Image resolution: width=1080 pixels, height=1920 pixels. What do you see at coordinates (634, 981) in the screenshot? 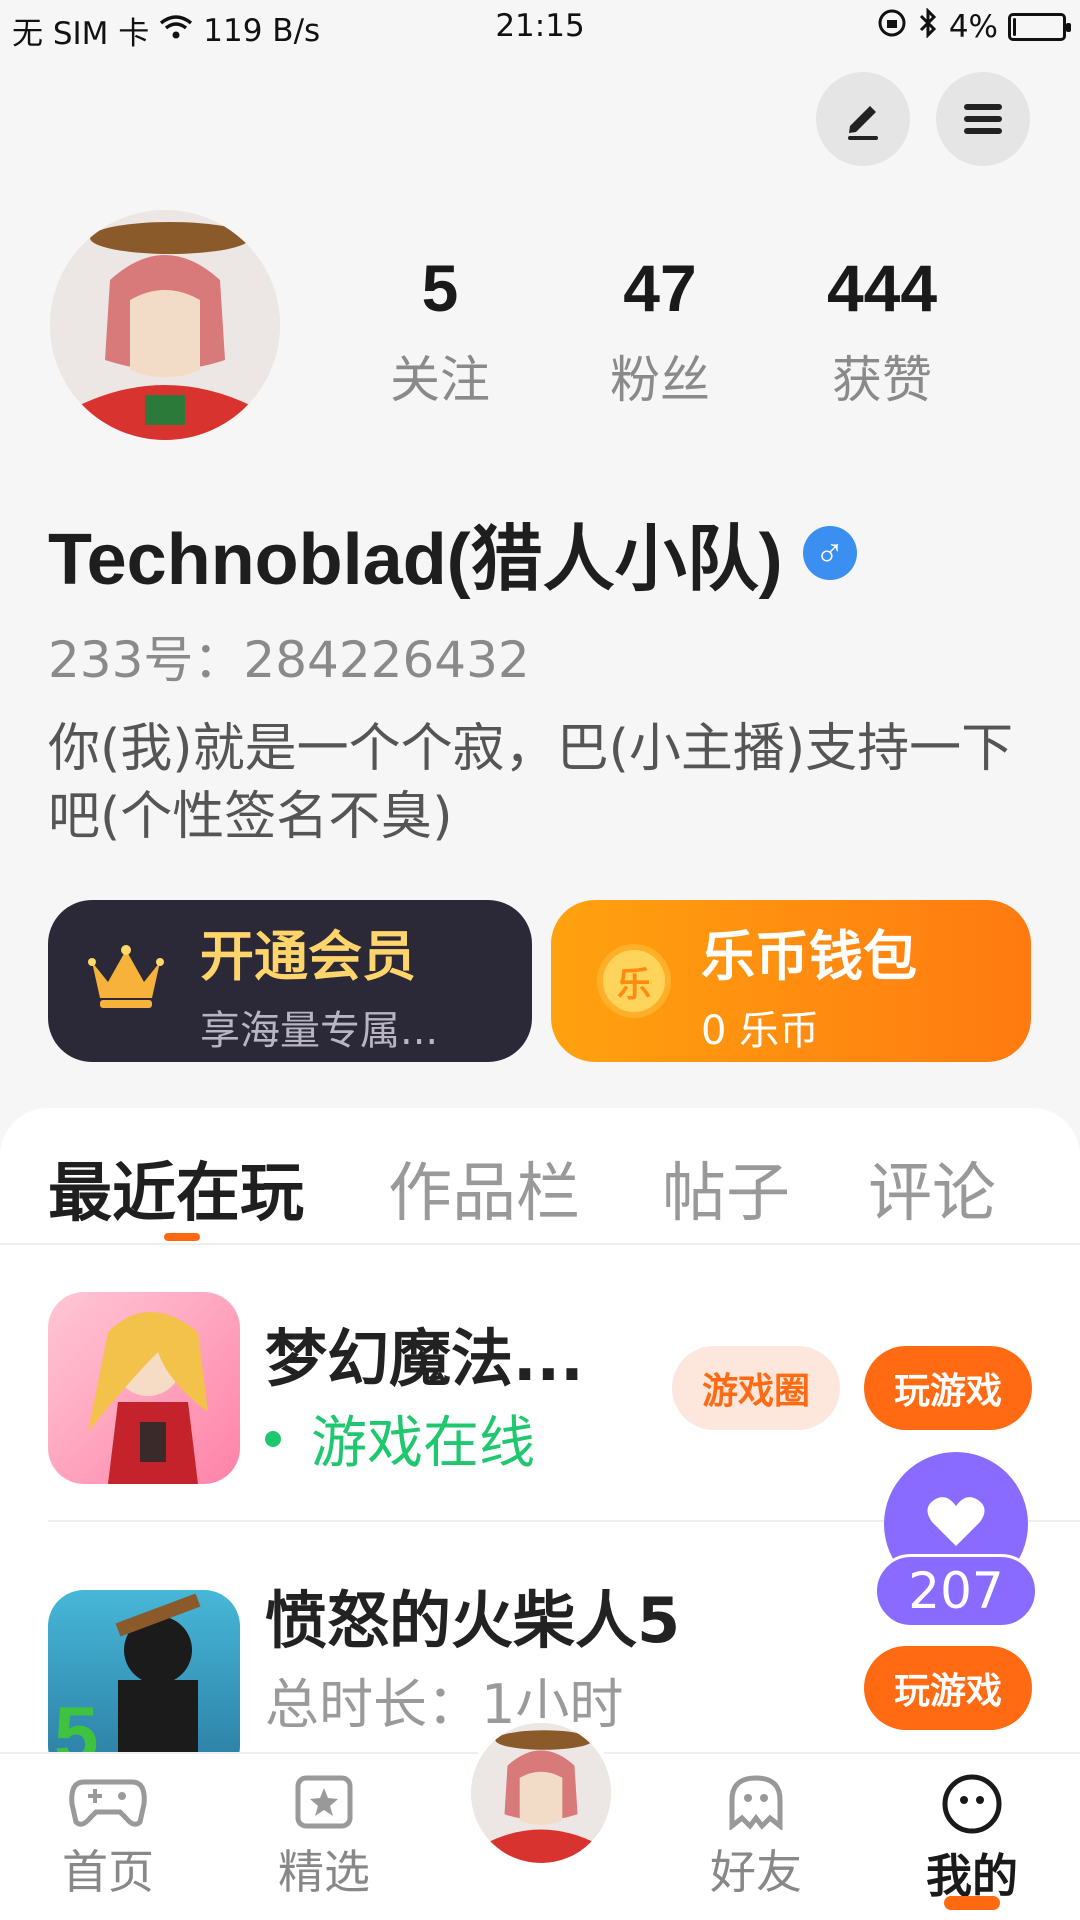
I see `coin-icon: 乐` at bounding box center [634, 981].